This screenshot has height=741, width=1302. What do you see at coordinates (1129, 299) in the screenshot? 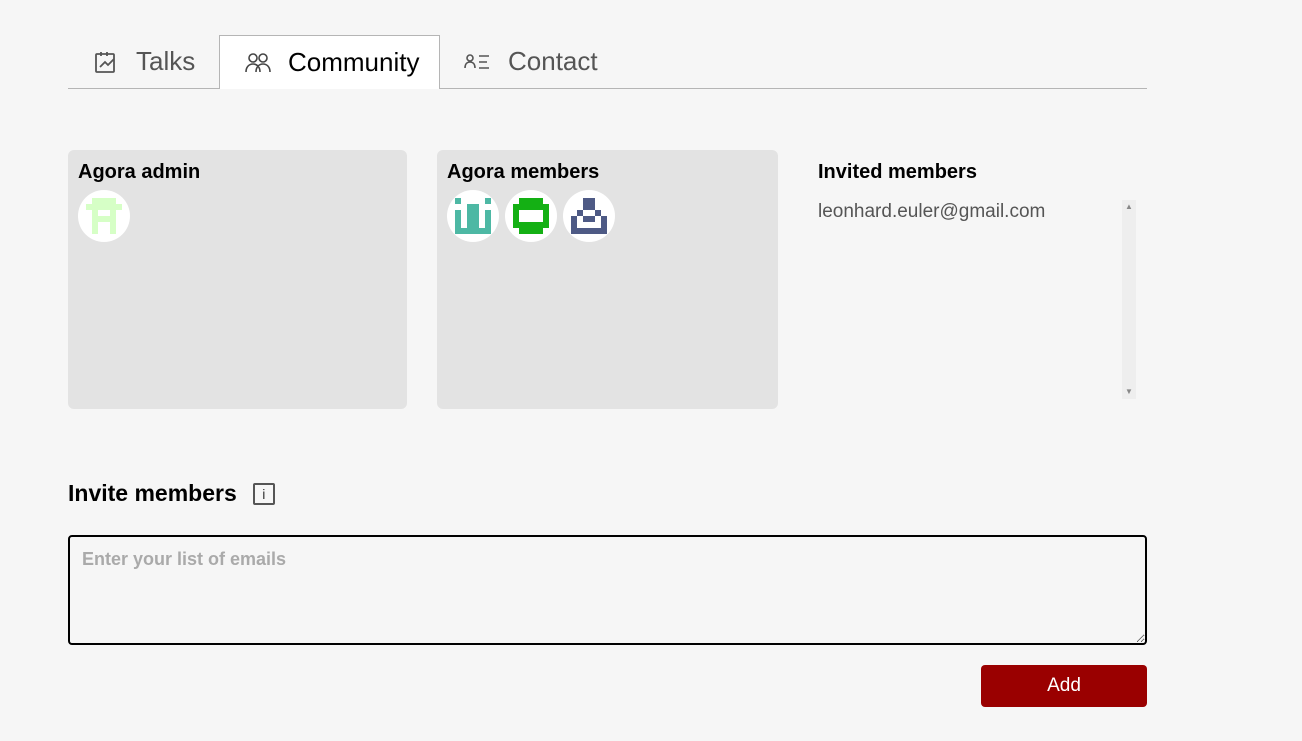
I see `invited-list-scrollbar: ▲ ▼` at bounding box center [1129, 299].